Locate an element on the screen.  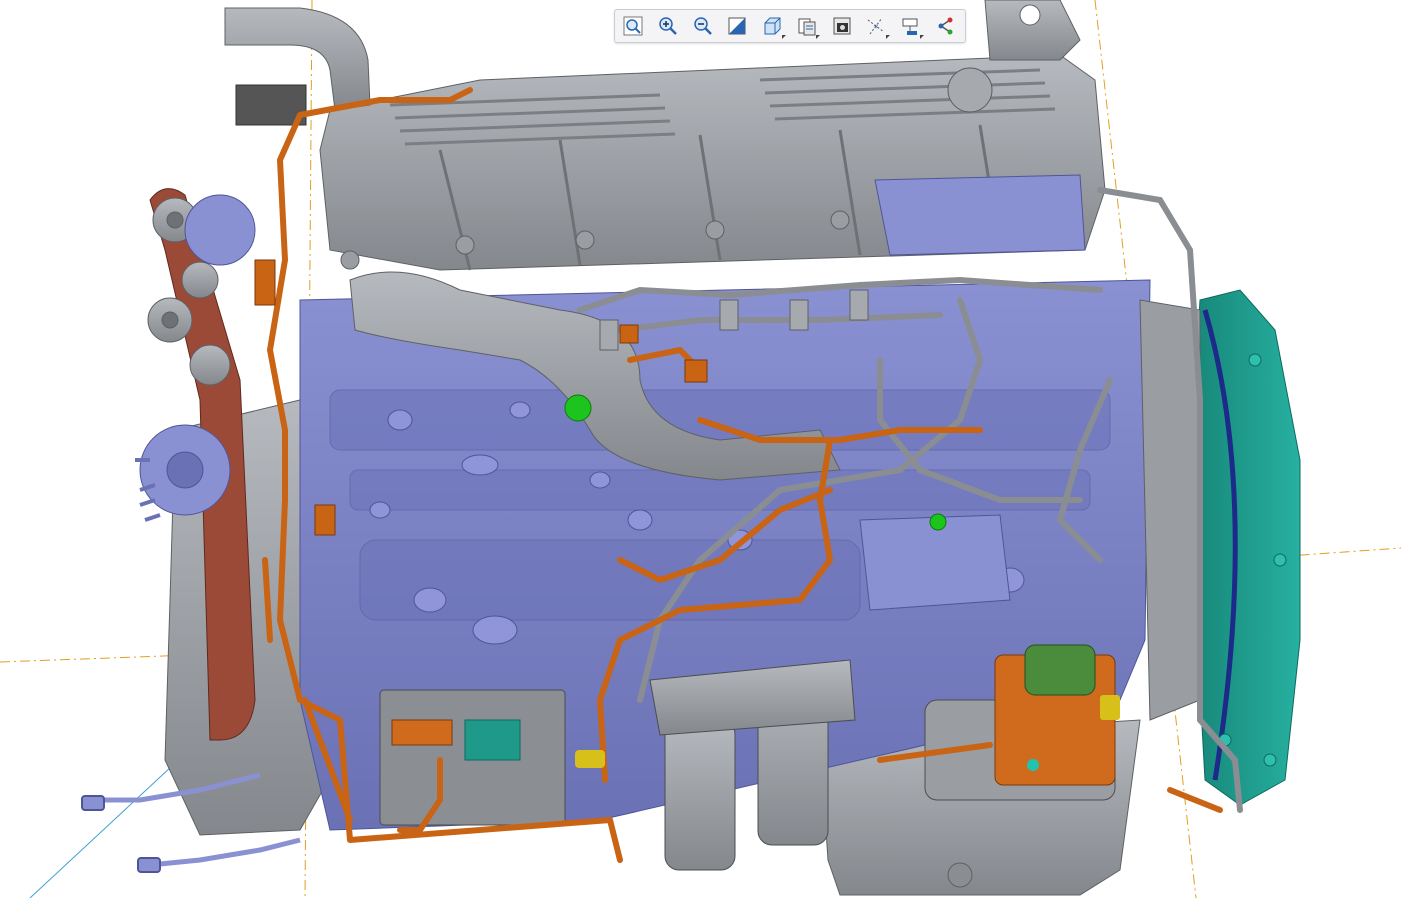
view-toolbar: * is located at coordinates (790, 26).